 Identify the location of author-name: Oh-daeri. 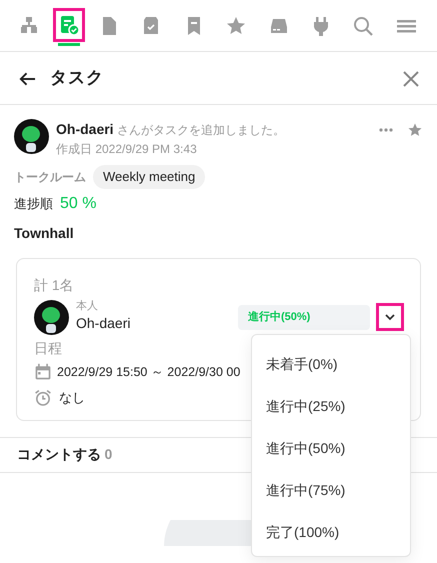
(85, 129).